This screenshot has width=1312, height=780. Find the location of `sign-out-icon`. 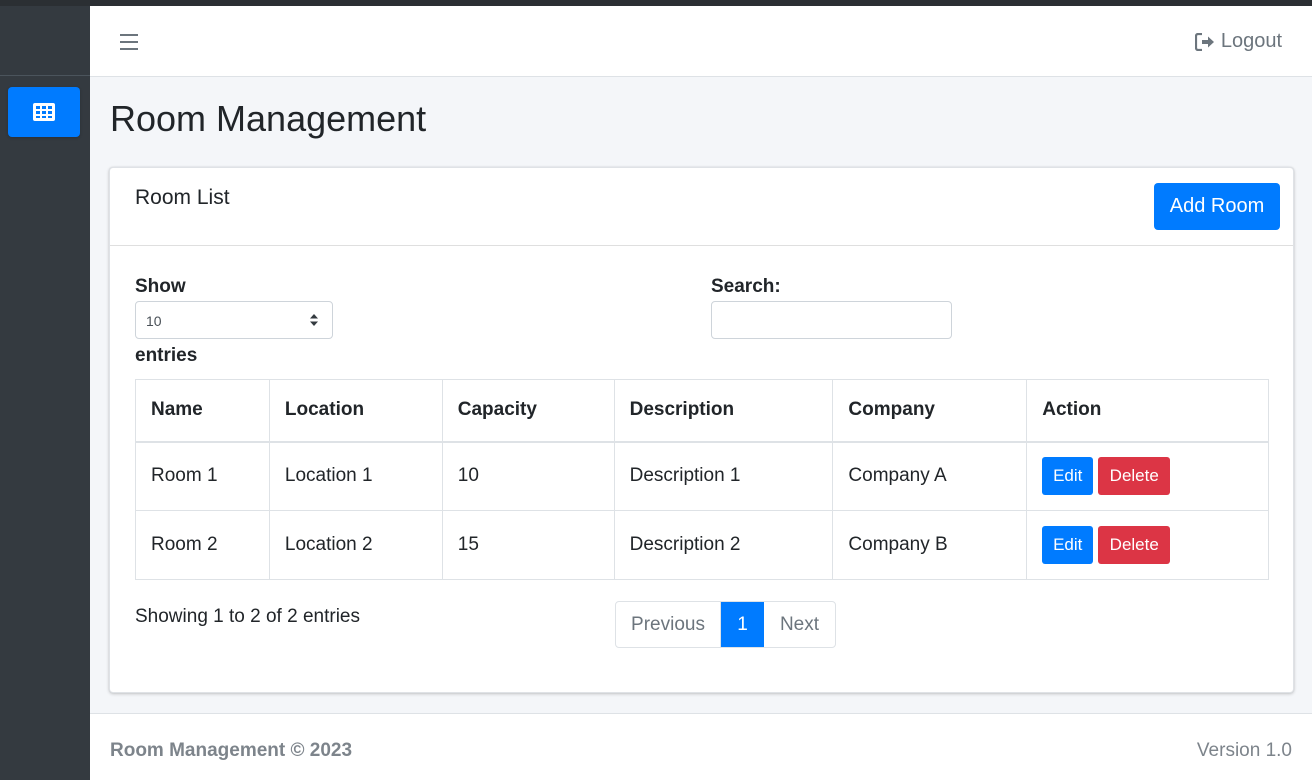

sign-out-icon is located at coordinates (1204, 41).